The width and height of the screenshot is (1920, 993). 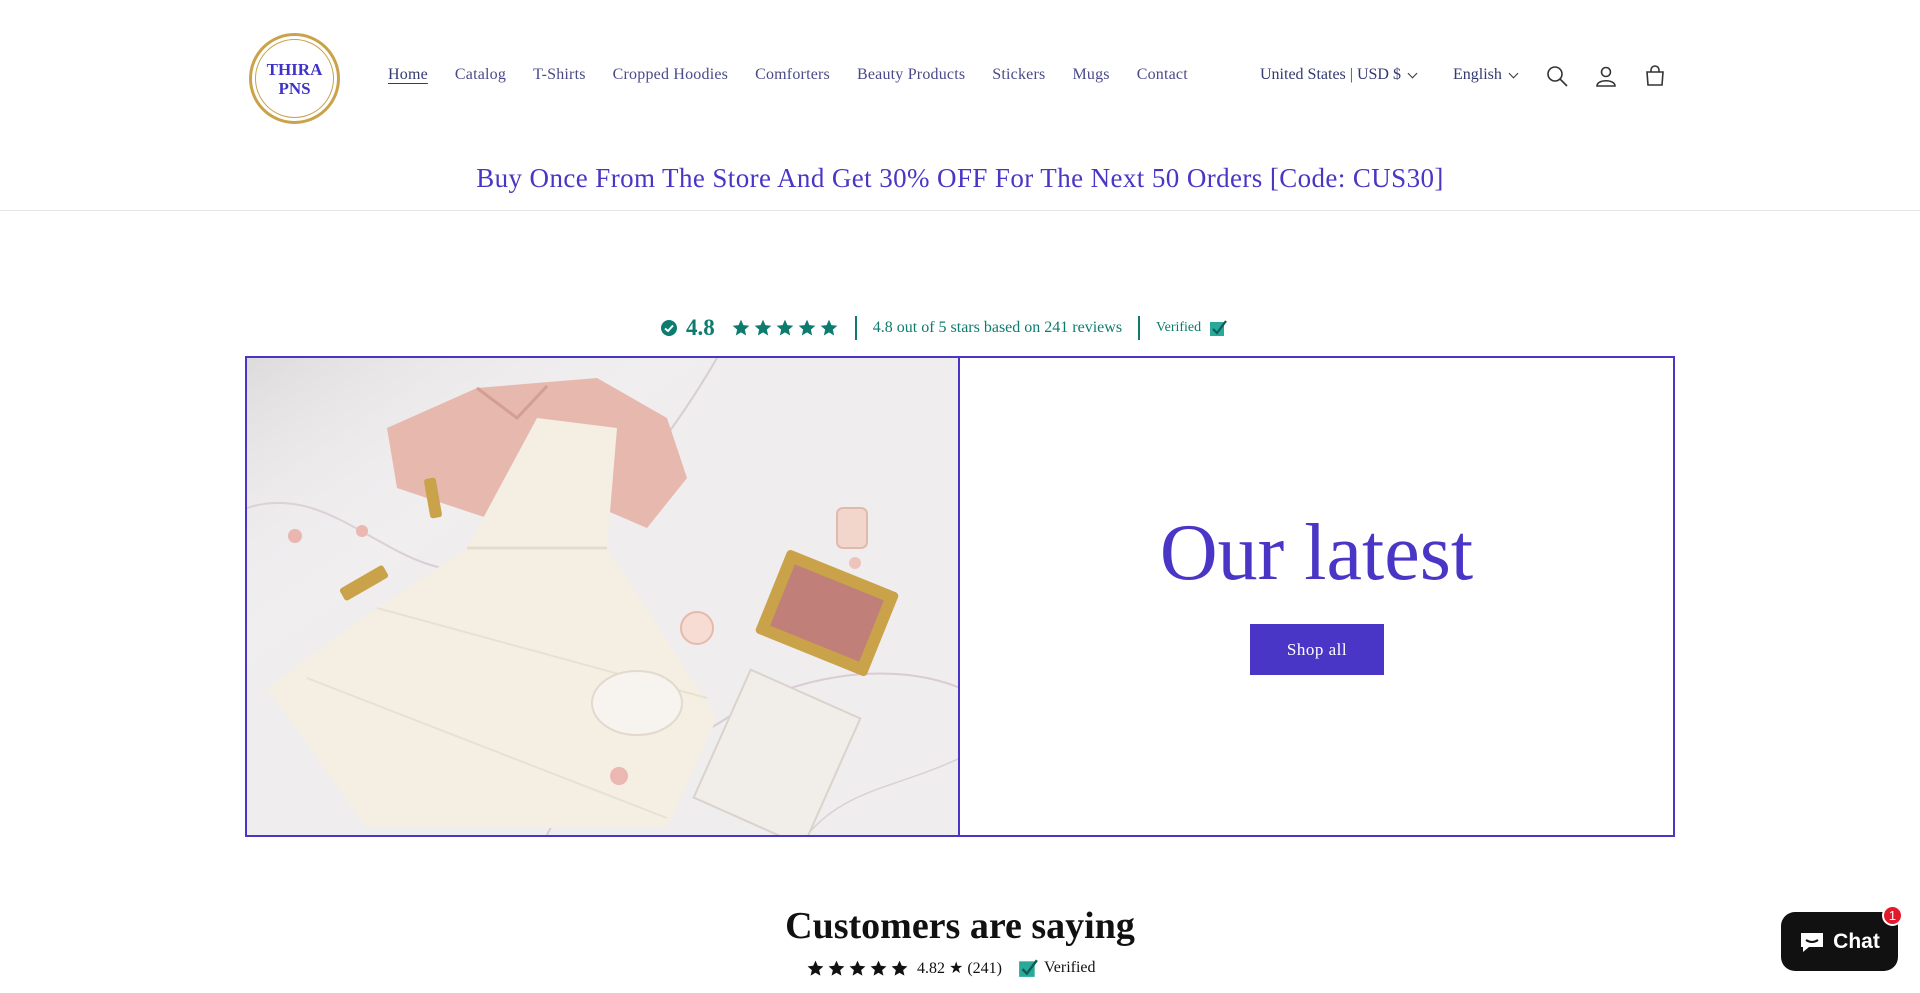 What do you see at coordinates (1856, 941) in the screenshot?
I see `chat-label: Chat` at bounding box center [1856, 941].